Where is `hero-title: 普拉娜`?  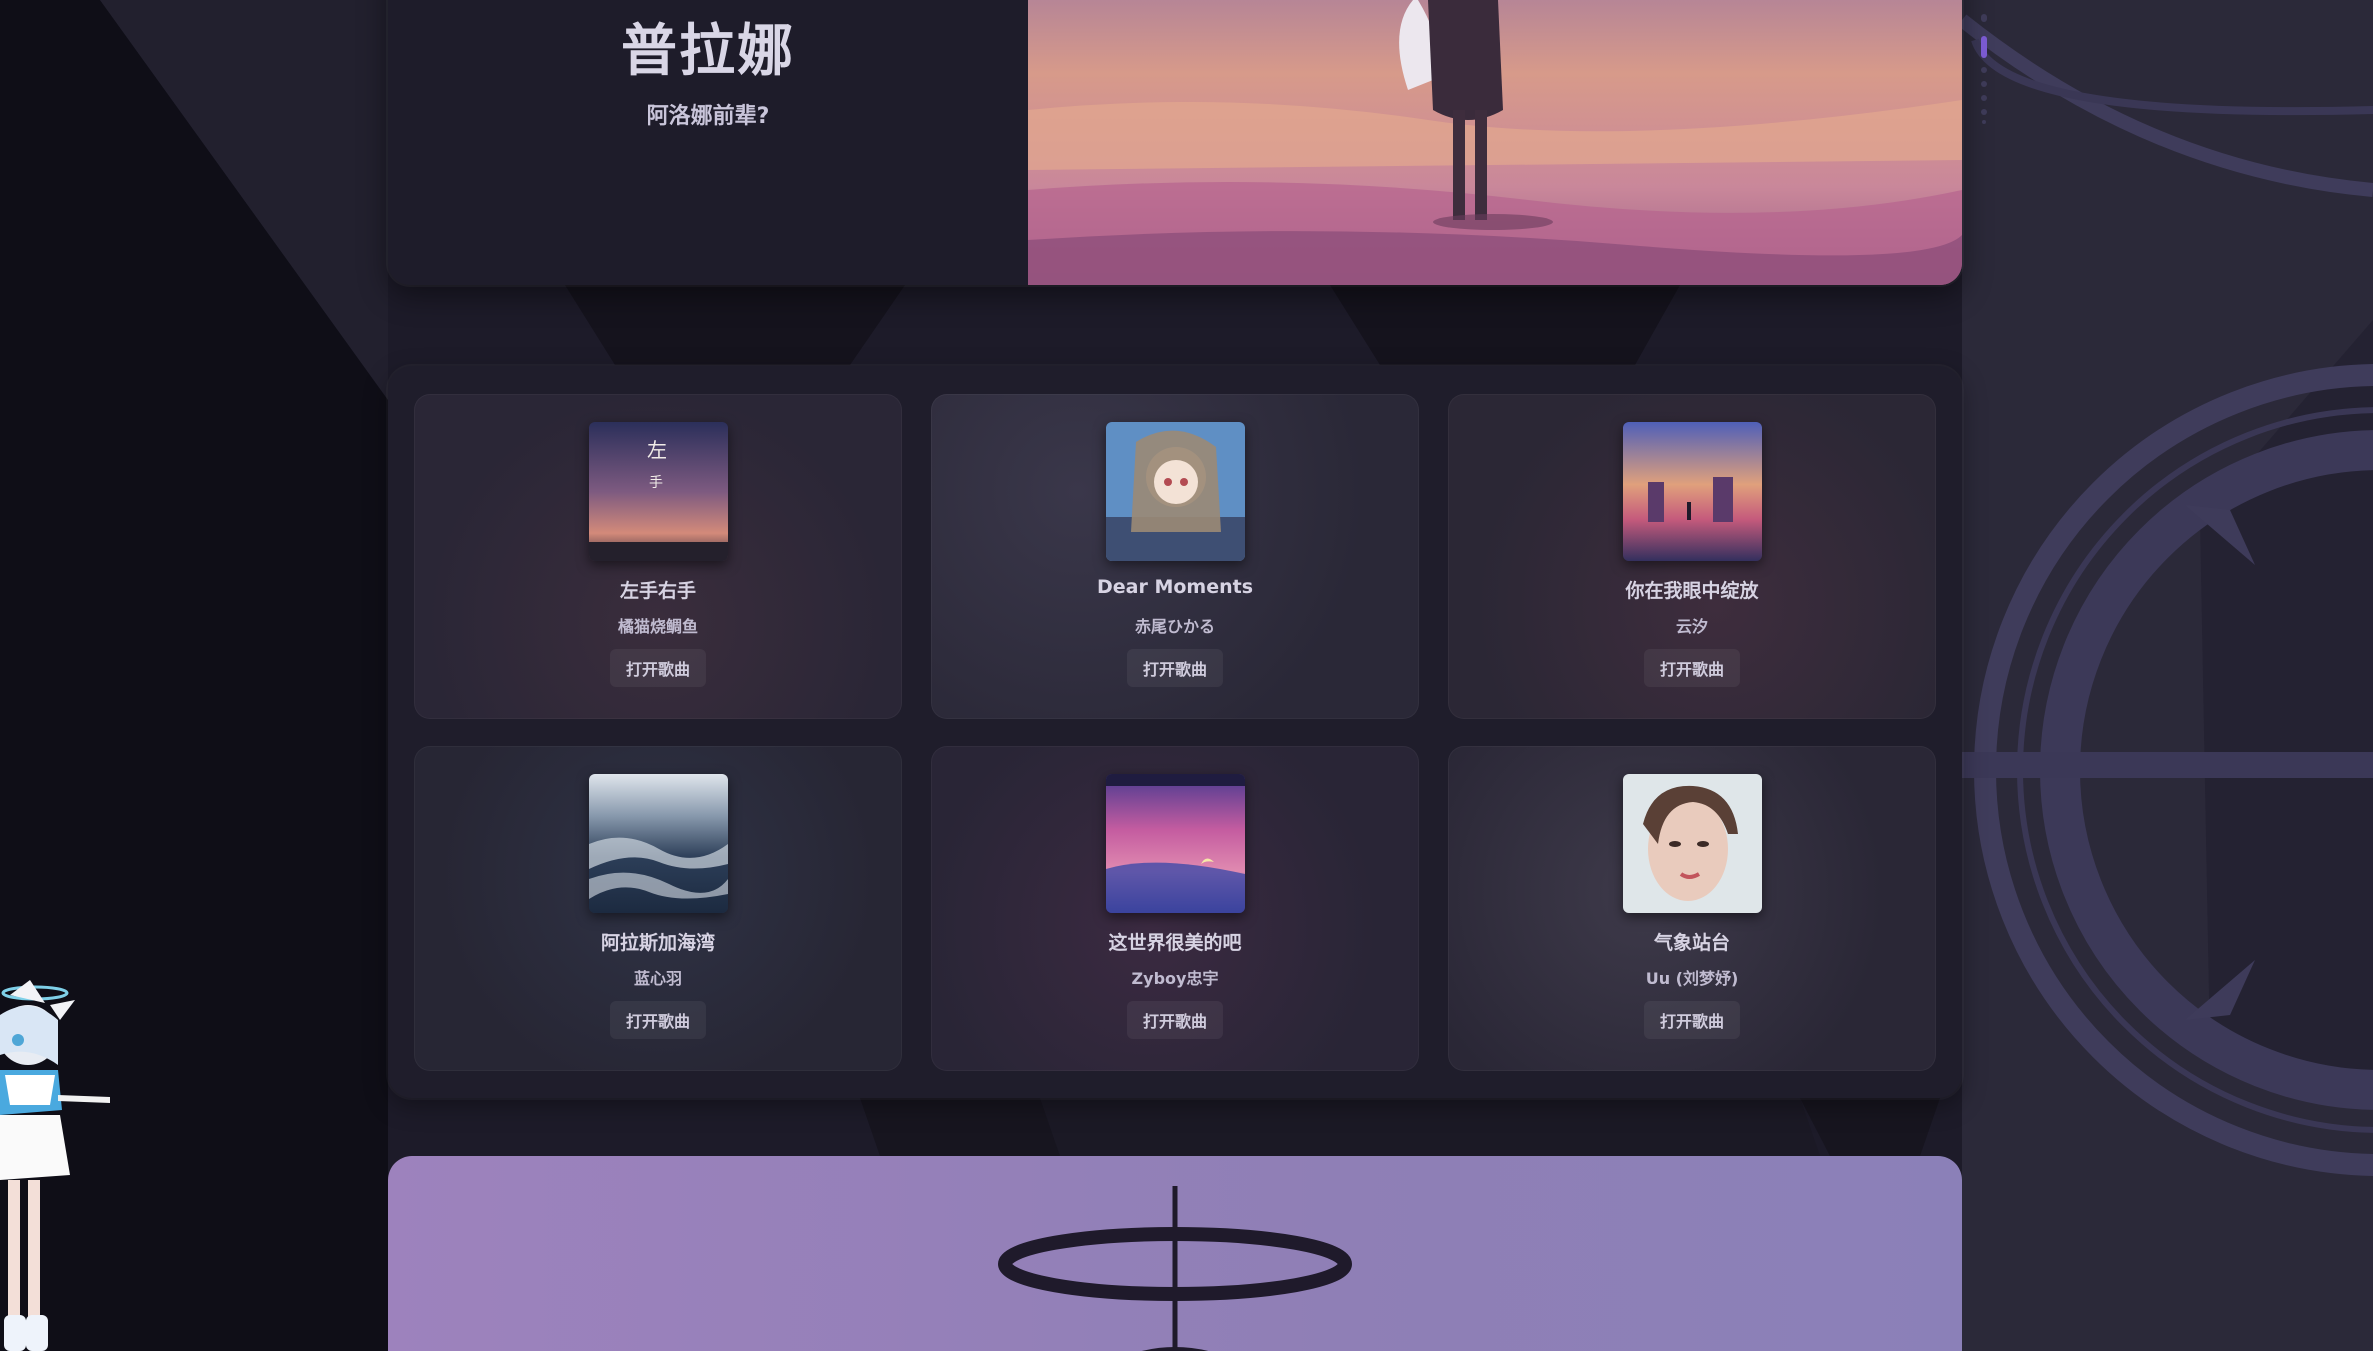 hero-title: 普拉娜 is located at coordinates (708, 51).